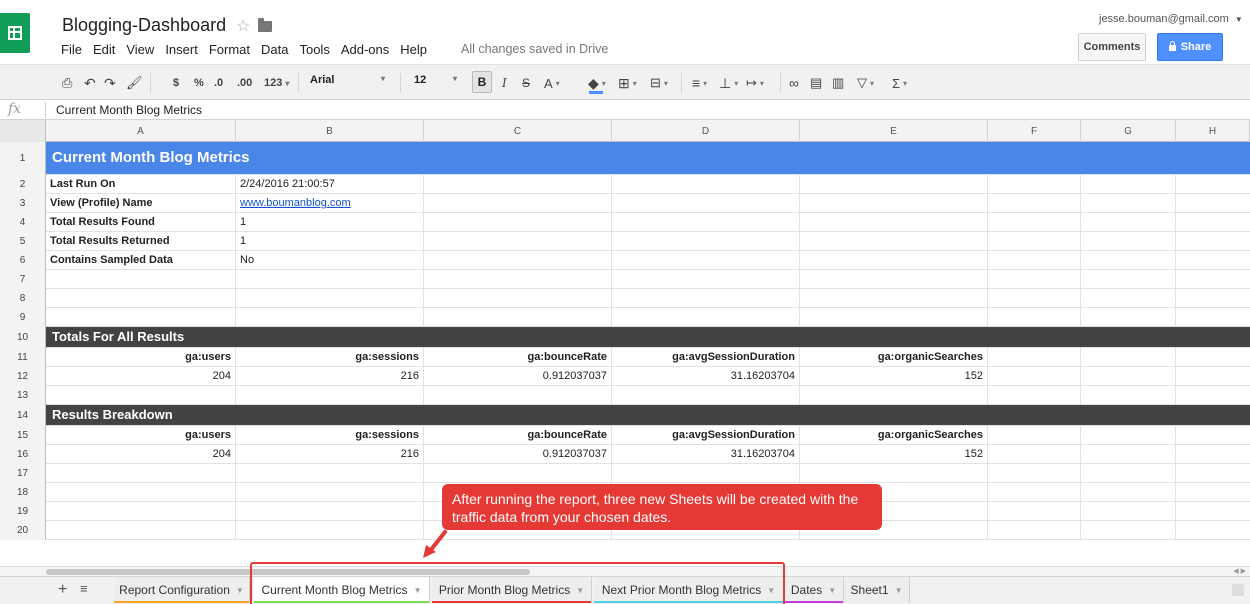  I want to click on row-header: 13, so click(23, 395).